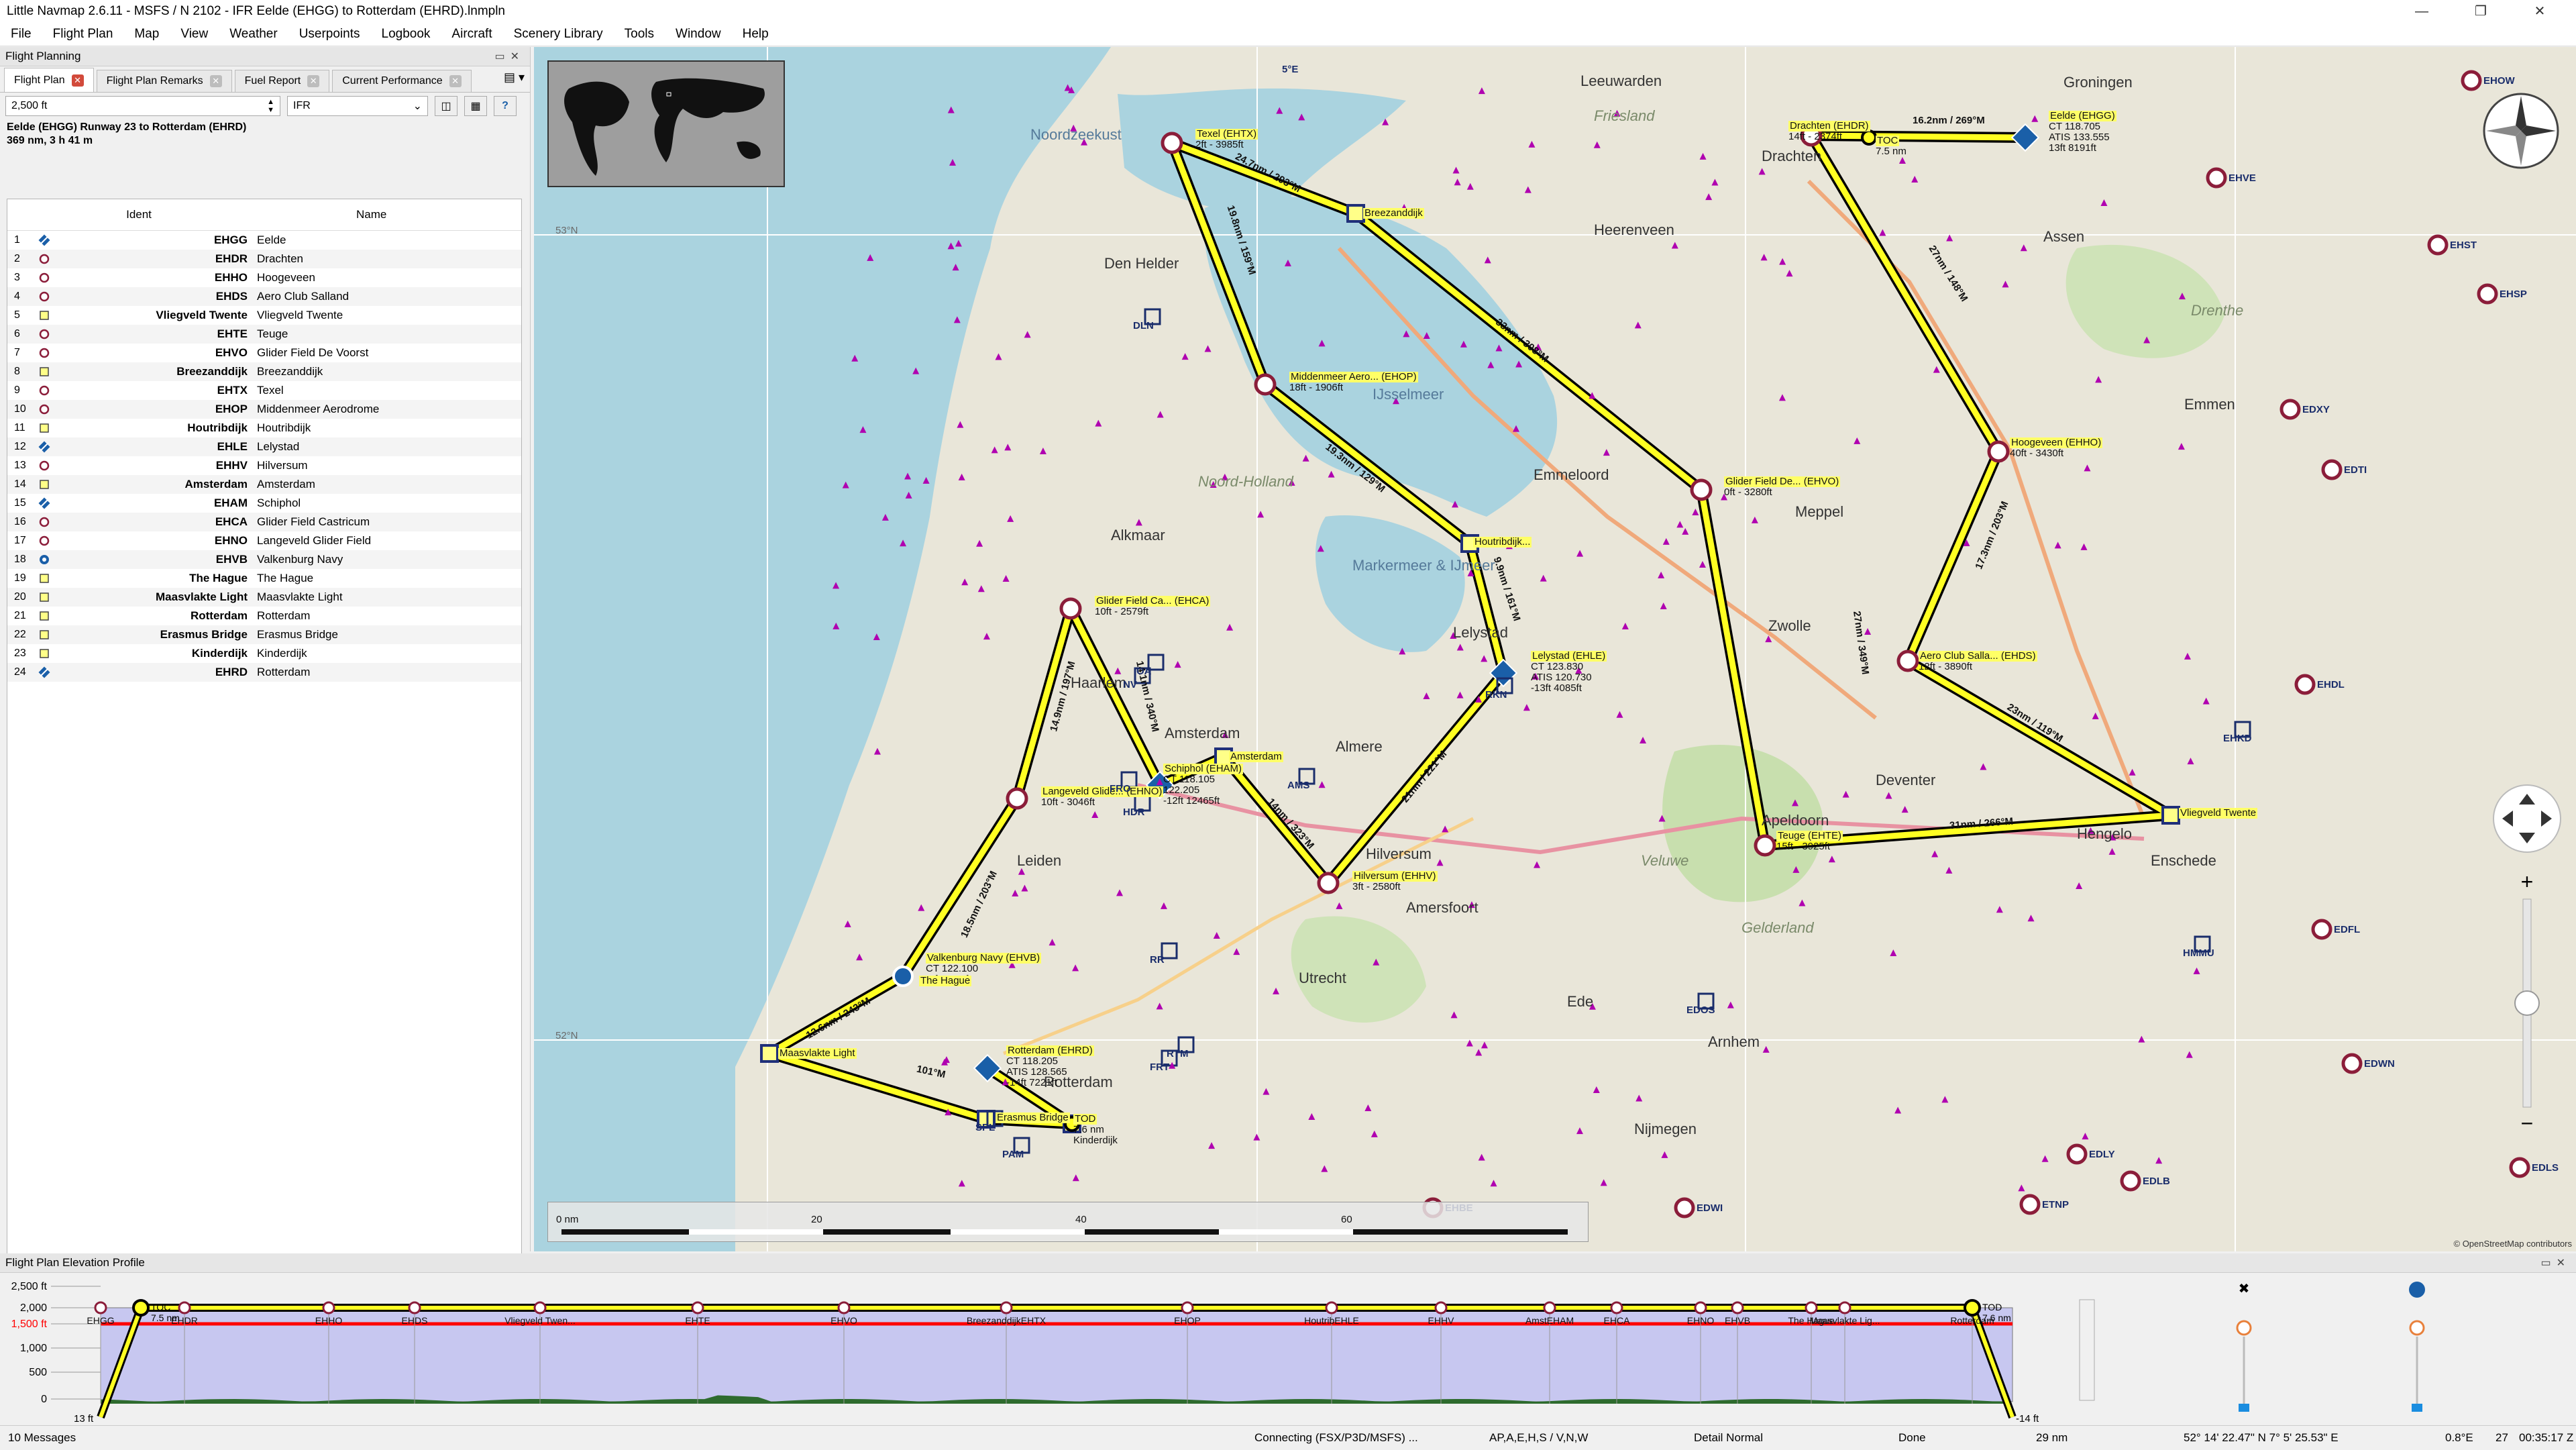 This screenshot has height=1450, width=2576. What do you see at coordinates (471, 34) in the screenshot?
I see `menu-aircraft: Aircraft` at bounding box center [471, 34].